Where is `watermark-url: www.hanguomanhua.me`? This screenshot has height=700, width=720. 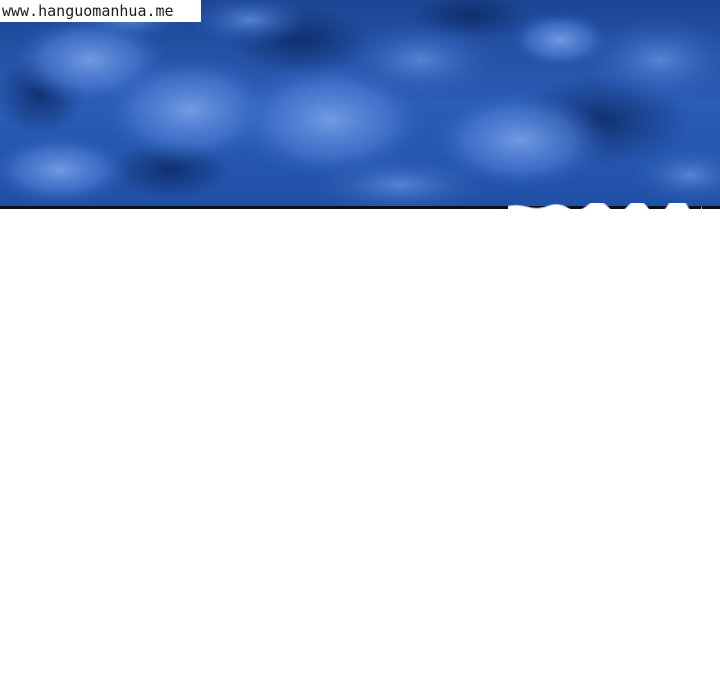
watermark-url: www.hanguomanhua.me is located at coordinates (100, 11).